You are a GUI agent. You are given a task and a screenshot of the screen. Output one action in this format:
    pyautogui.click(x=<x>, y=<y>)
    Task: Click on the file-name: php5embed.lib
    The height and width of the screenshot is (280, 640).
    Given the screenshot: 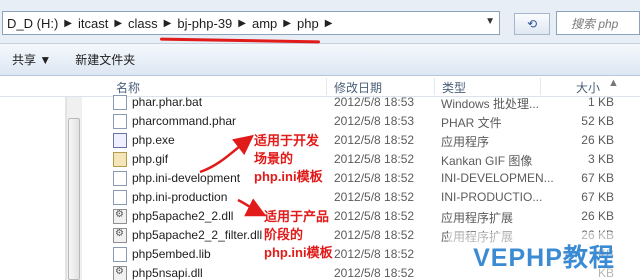 What is the action you would take?
    pyautogui.click(x=171, y=254)
    